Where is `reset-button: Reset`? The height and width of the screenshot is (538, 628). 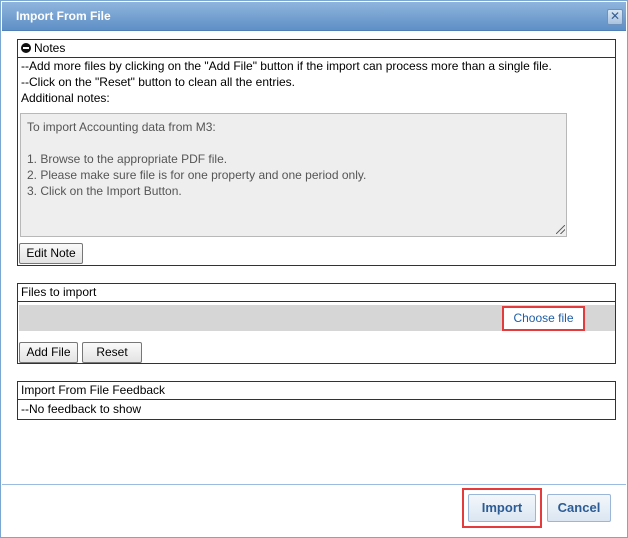 reset-button: Reset is located at coordinates (112, 352).